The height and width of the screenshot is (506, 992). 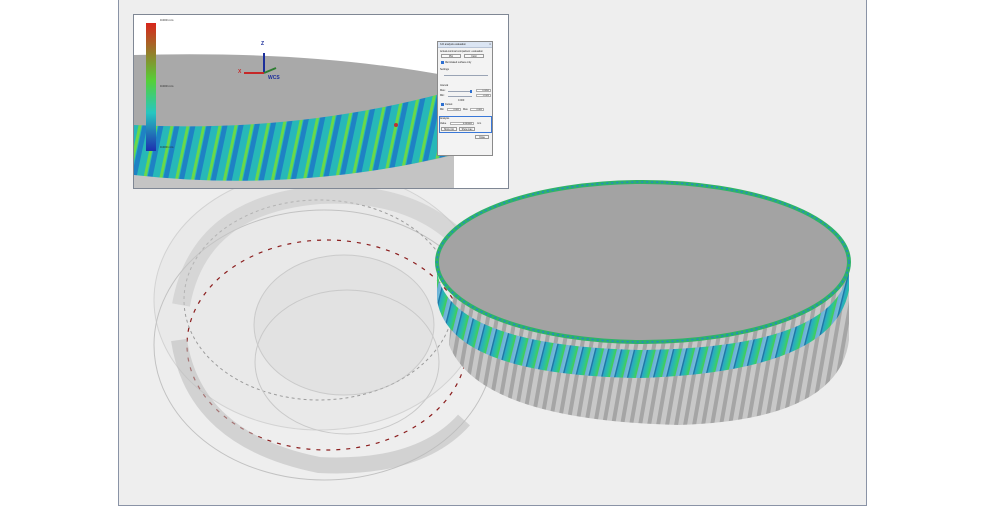 I want to click on cutout-checkbox, so click(x=442, y=104).